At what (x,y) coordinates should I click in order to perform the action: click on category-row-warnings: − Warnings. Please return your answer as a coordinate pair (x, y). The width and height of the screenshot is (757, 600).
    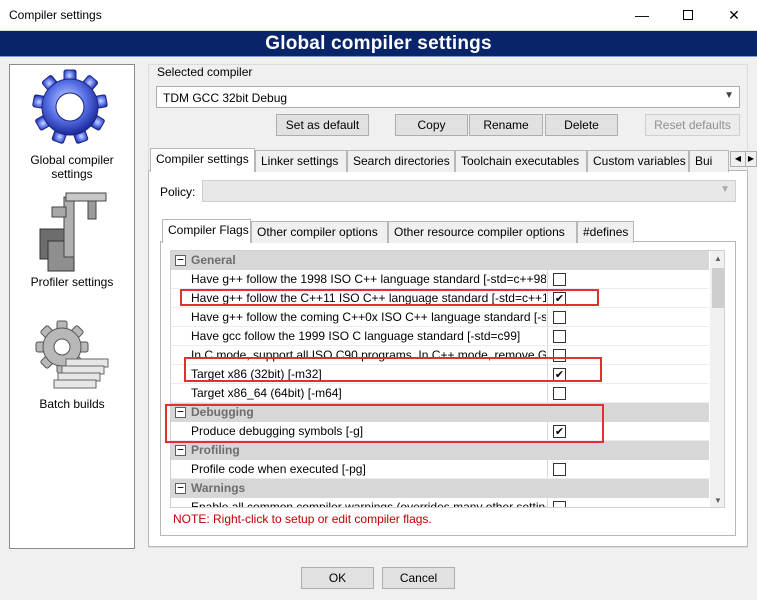
    Looking at the image, I should click on (440, 488).